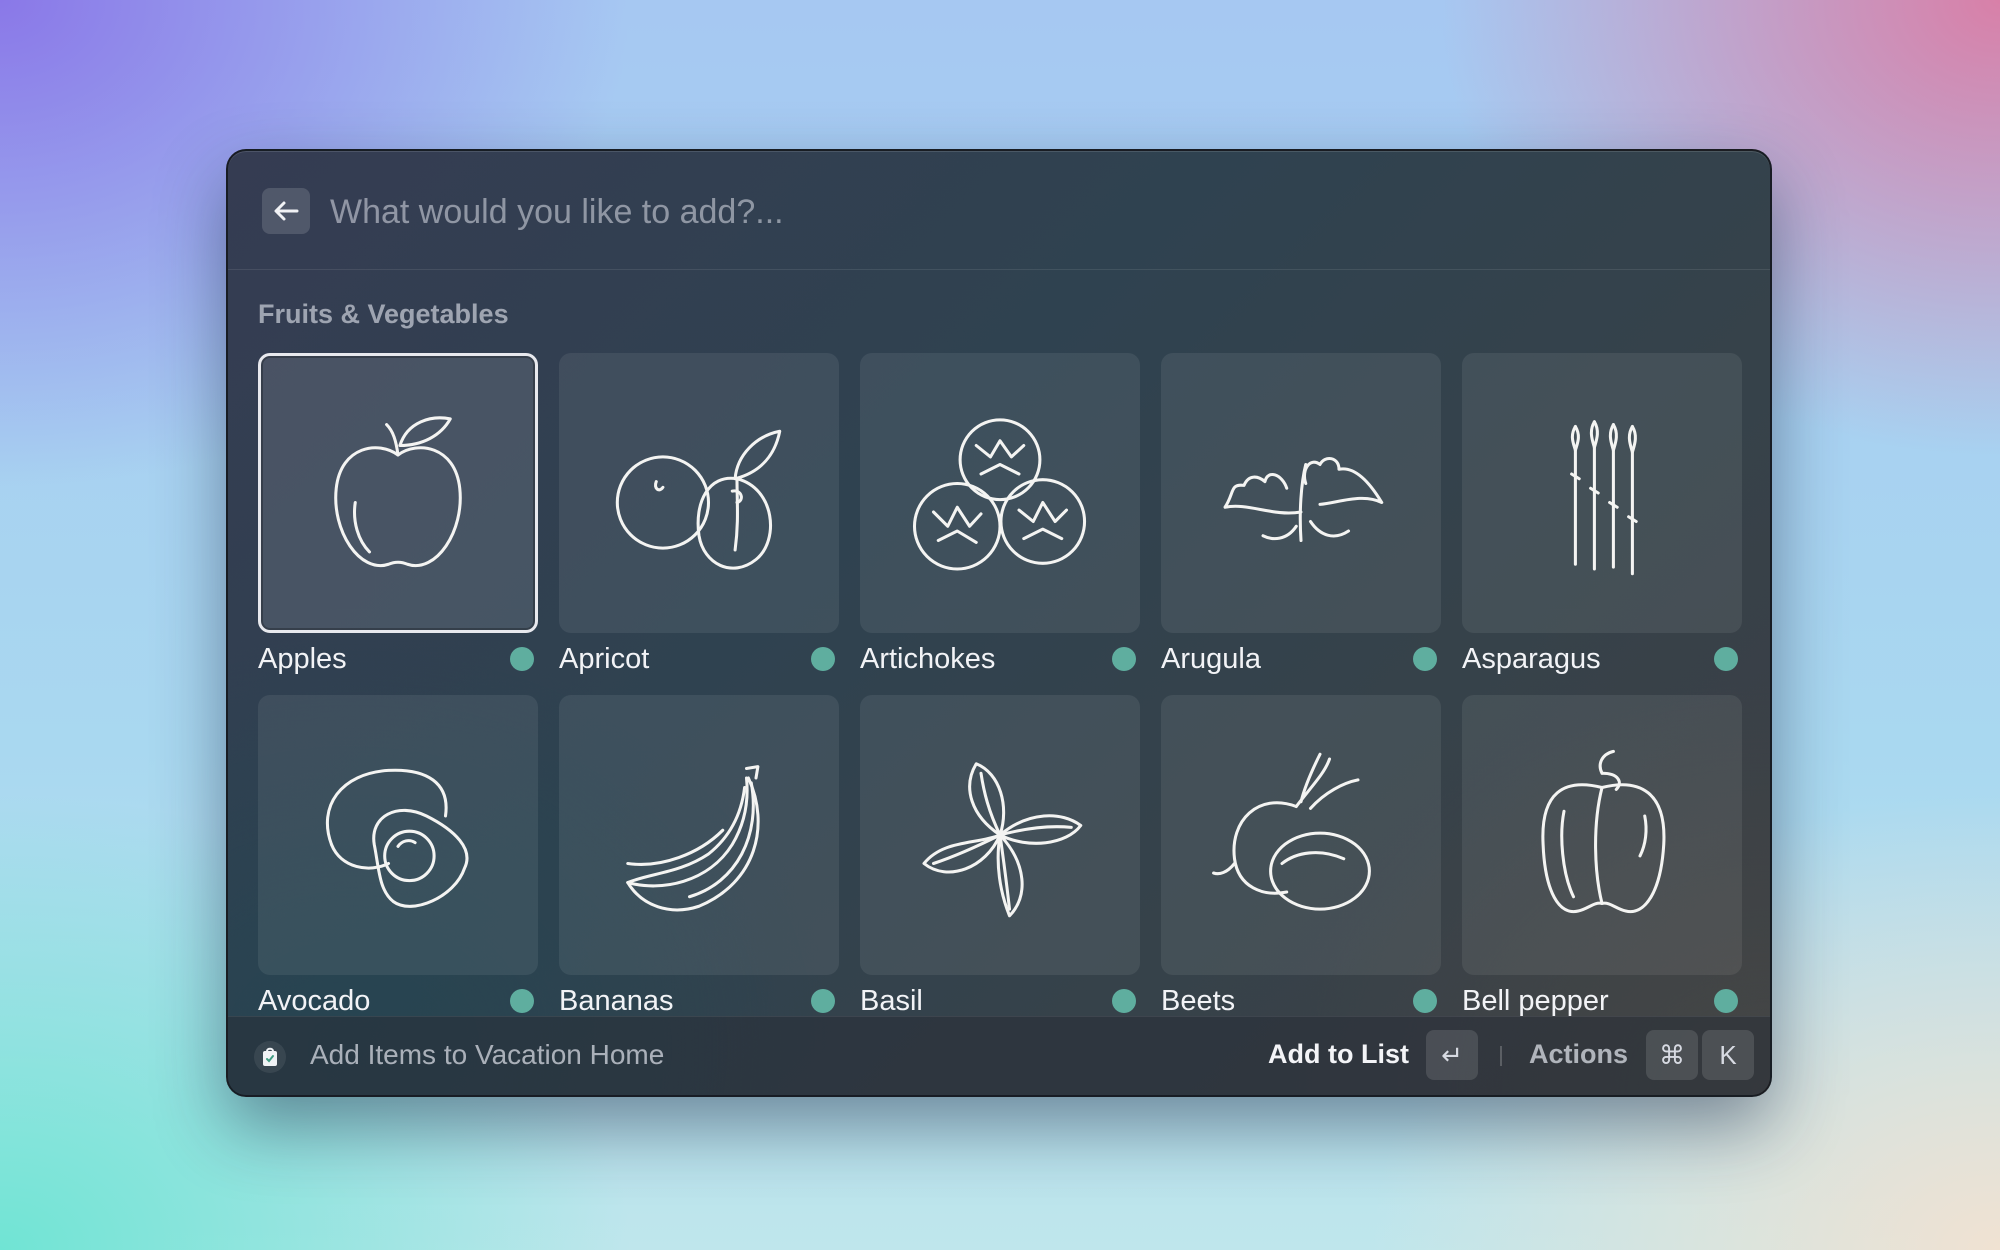 The image size is (2000, 1250). I want to click on apple-icon, so click(398, 492).